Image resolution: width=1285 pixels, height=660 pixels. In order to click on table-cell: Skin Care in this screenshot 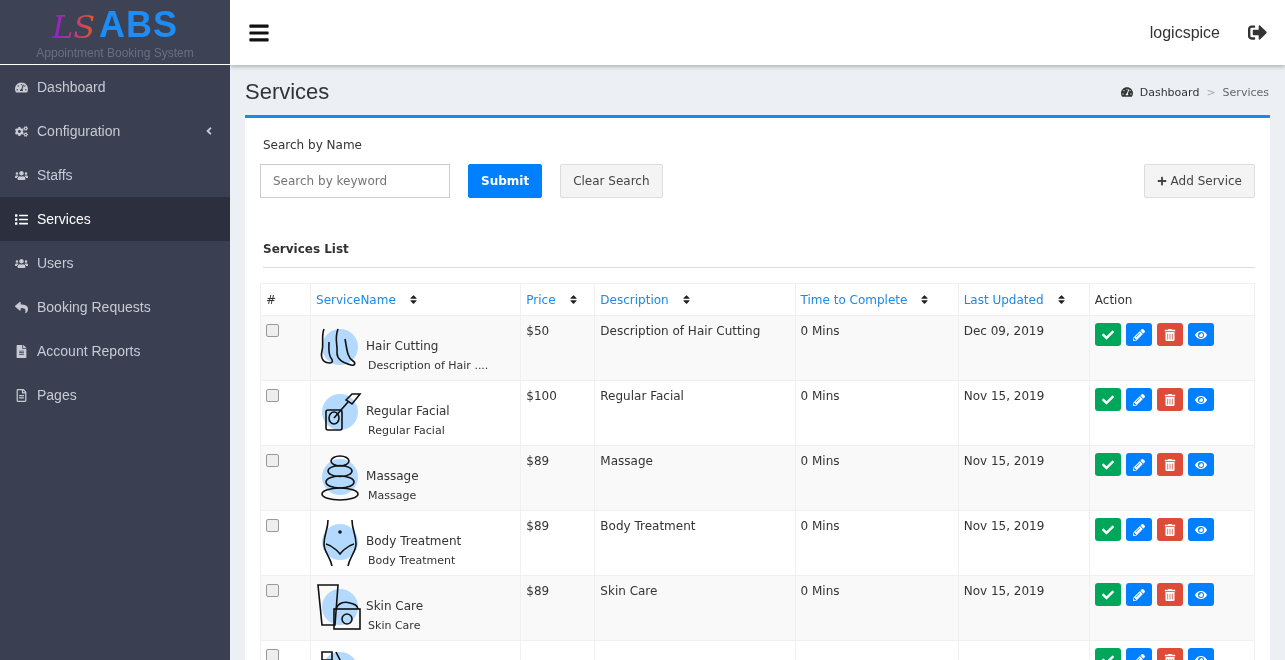, I will do `click(694, 608)`.